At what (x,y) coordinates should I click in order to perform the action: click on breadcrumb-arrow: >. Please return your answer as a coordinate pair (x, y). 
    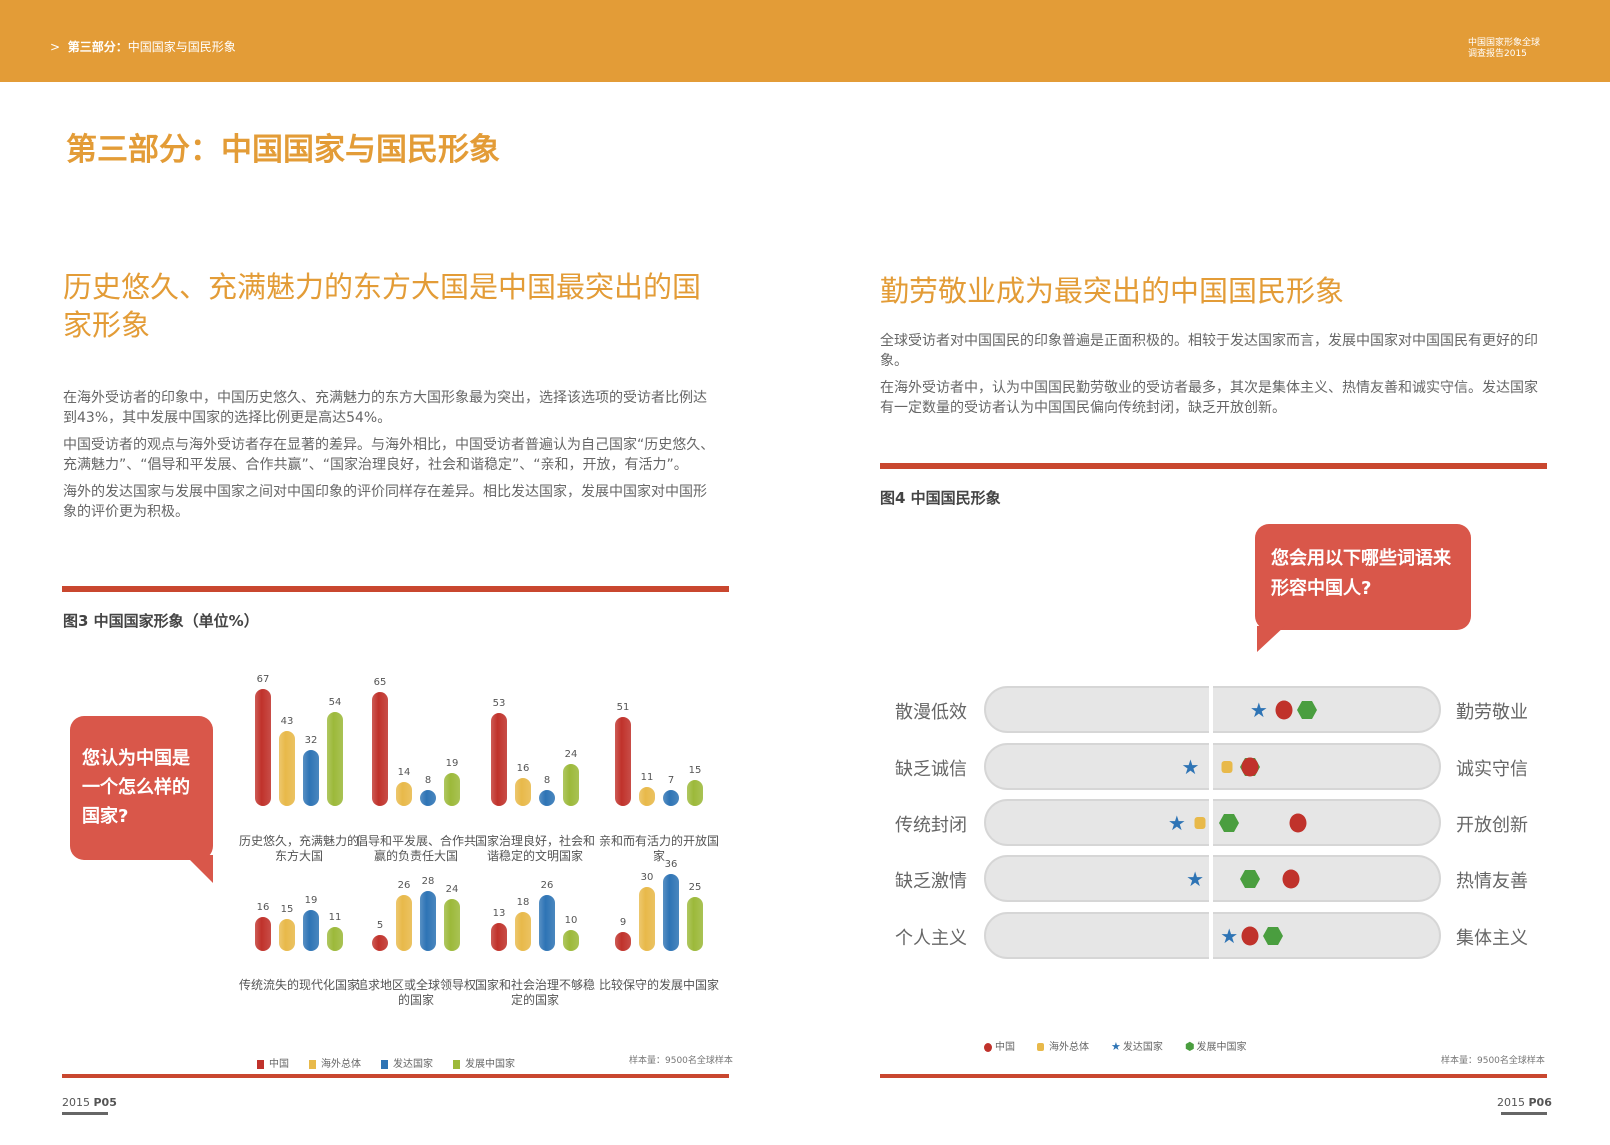
    Looking at the image, I should click on (55, 47).